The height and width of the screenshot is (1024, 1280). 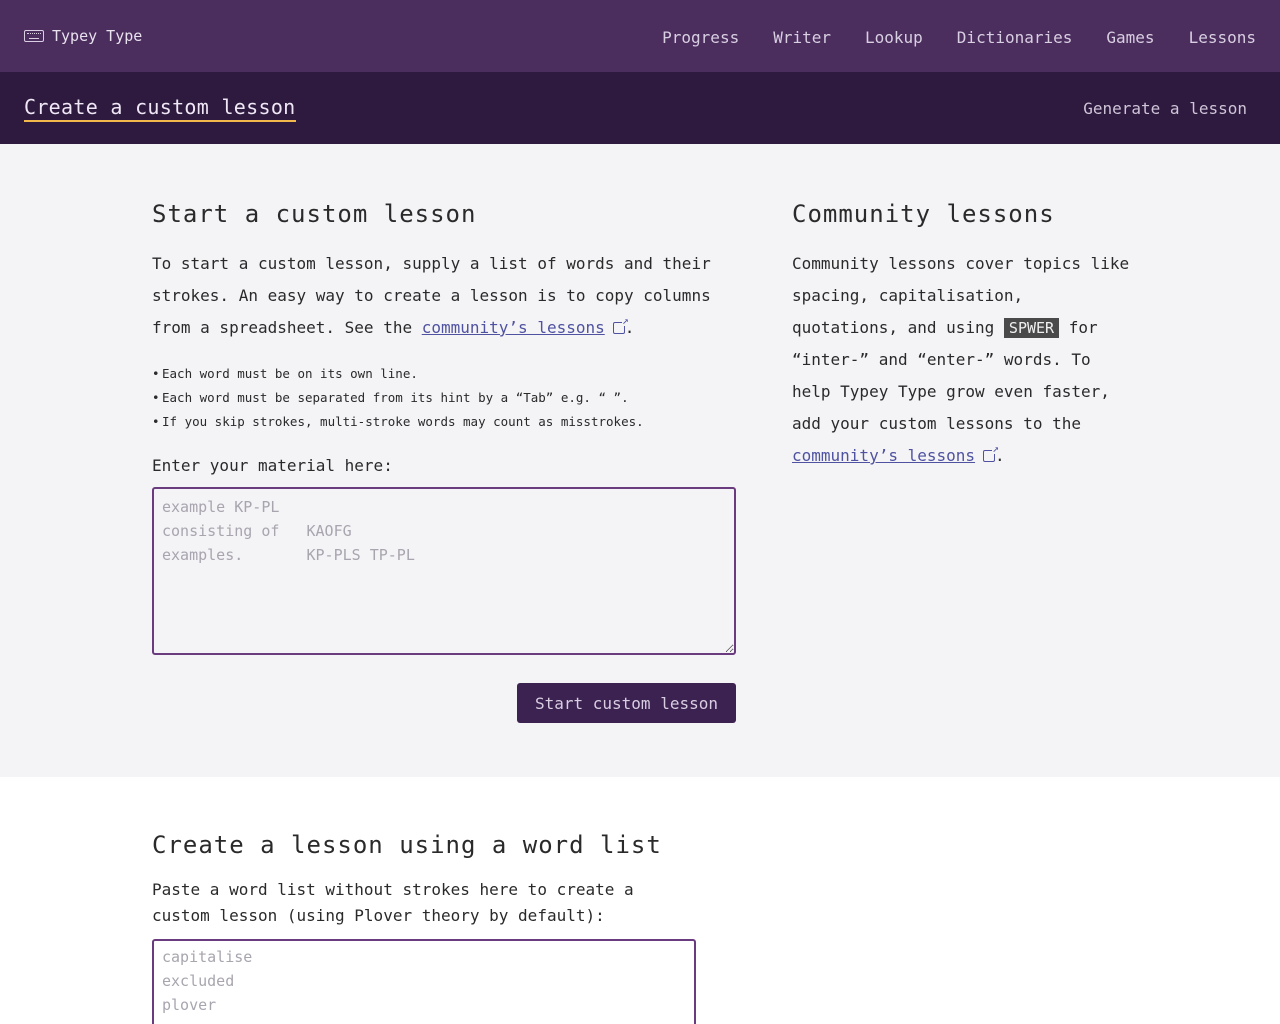 I want to click on nav-games: Games, so click(x=1130, y=37).